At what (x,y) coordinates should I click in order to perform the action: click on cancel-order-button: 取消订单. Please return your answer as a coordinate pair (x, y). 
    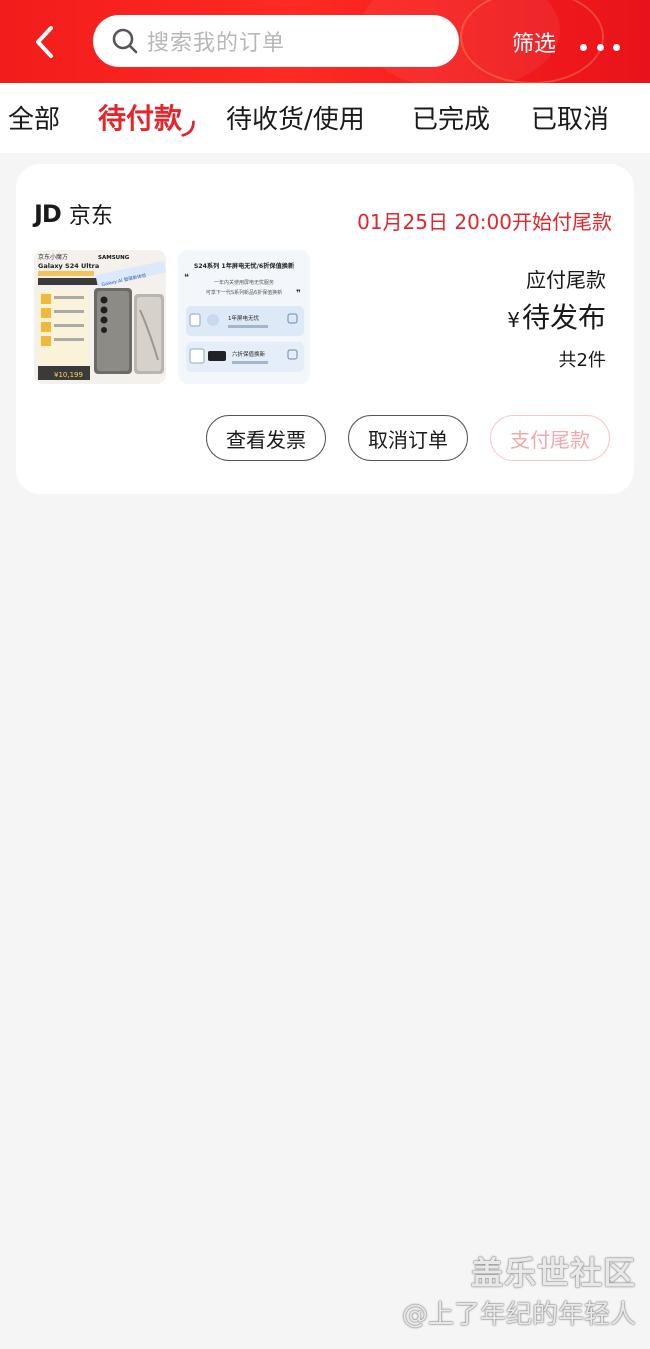
    Looking at the image, I should click on (408, 438).